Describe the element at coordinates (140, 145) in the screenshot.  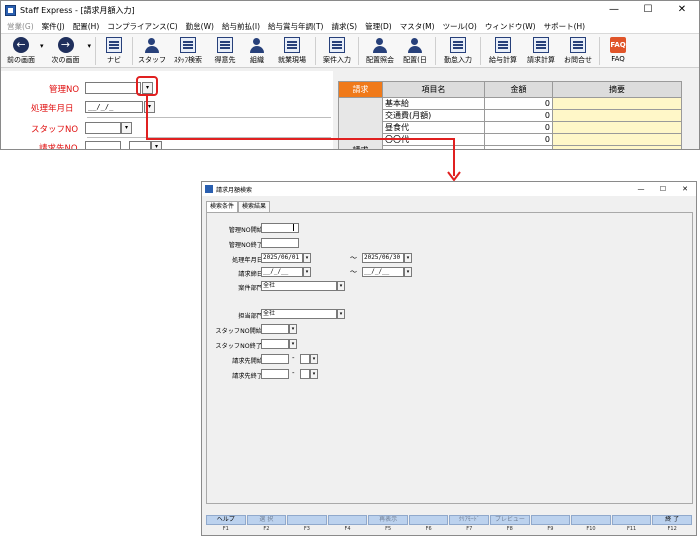
I see `billing-no-sub-input` at that location.